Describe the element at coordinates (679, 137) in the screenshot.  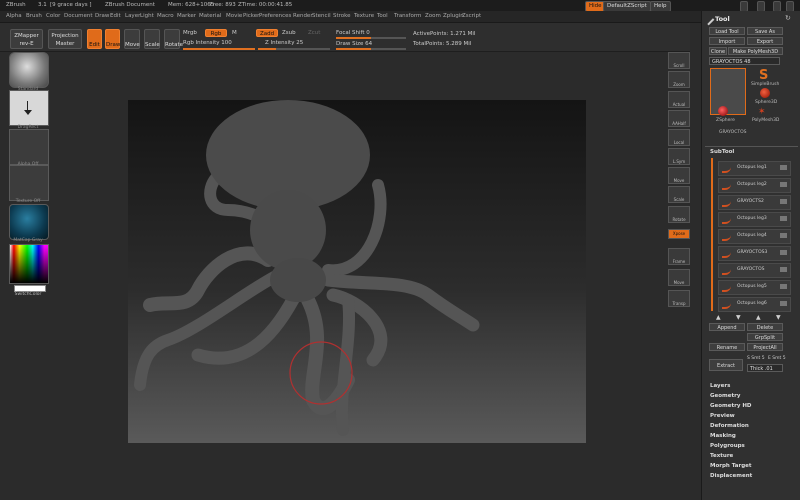
I see `shelf-local-button: Local` at that location.